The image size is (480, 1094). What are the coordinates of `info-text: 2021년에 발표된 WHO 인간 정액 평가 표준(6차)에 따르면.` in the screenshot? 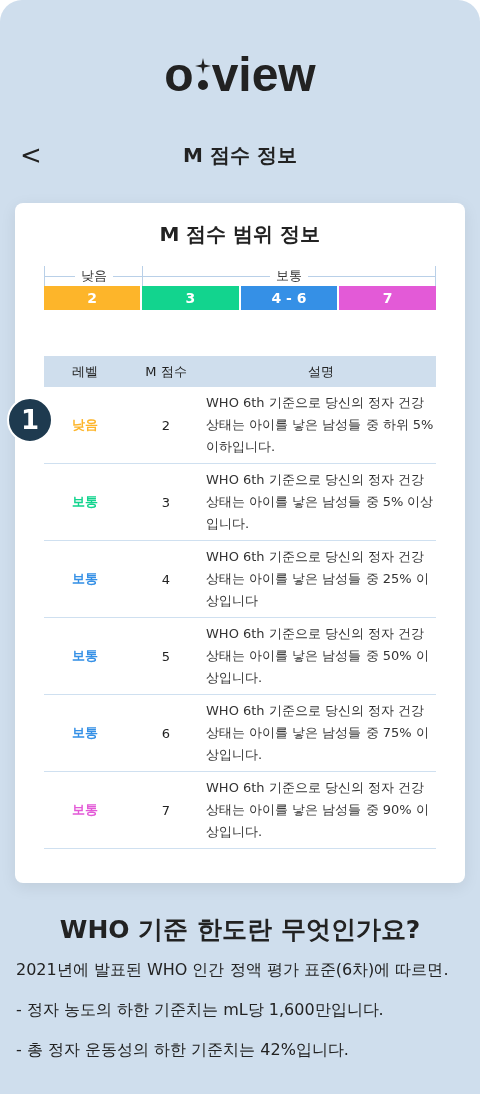 It's located at (233, 970).